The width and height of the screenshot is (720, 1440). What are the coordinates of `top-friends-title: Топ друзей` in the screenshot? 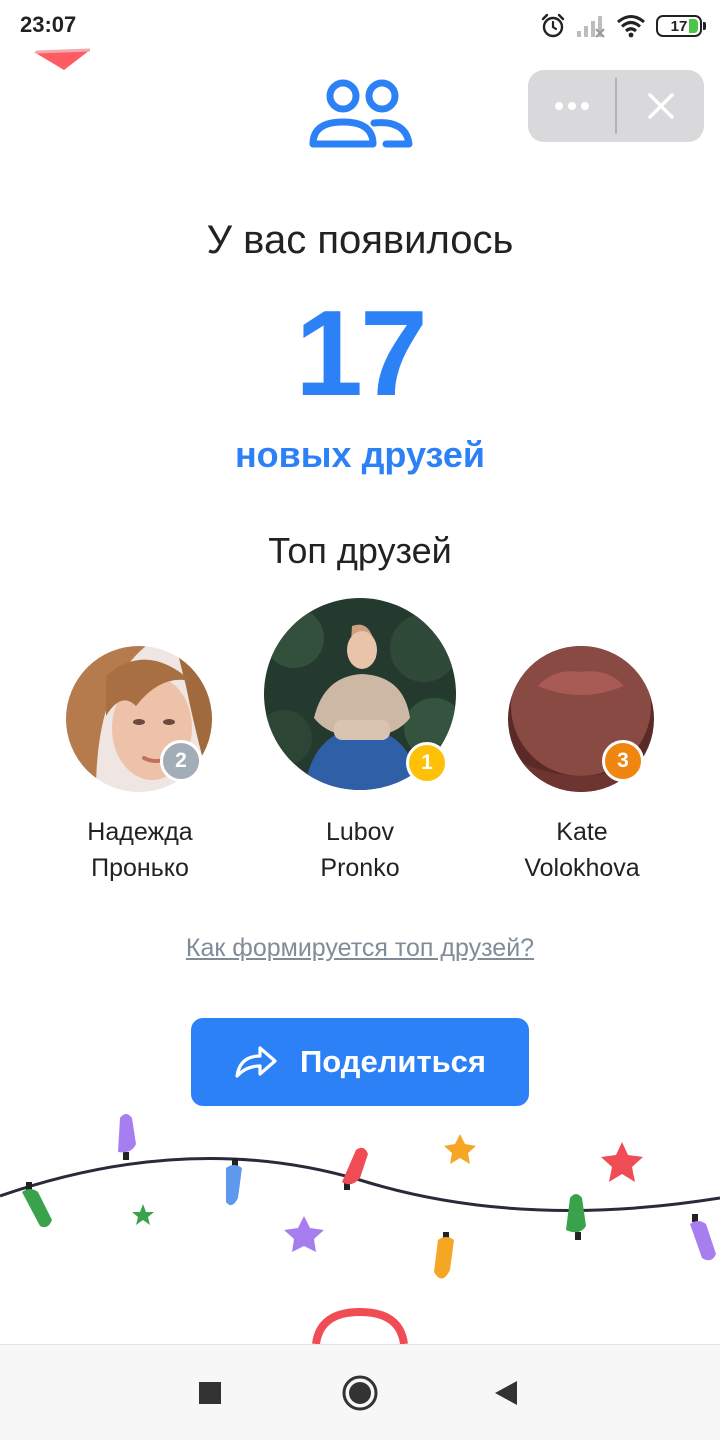 It's located at (360, 550).